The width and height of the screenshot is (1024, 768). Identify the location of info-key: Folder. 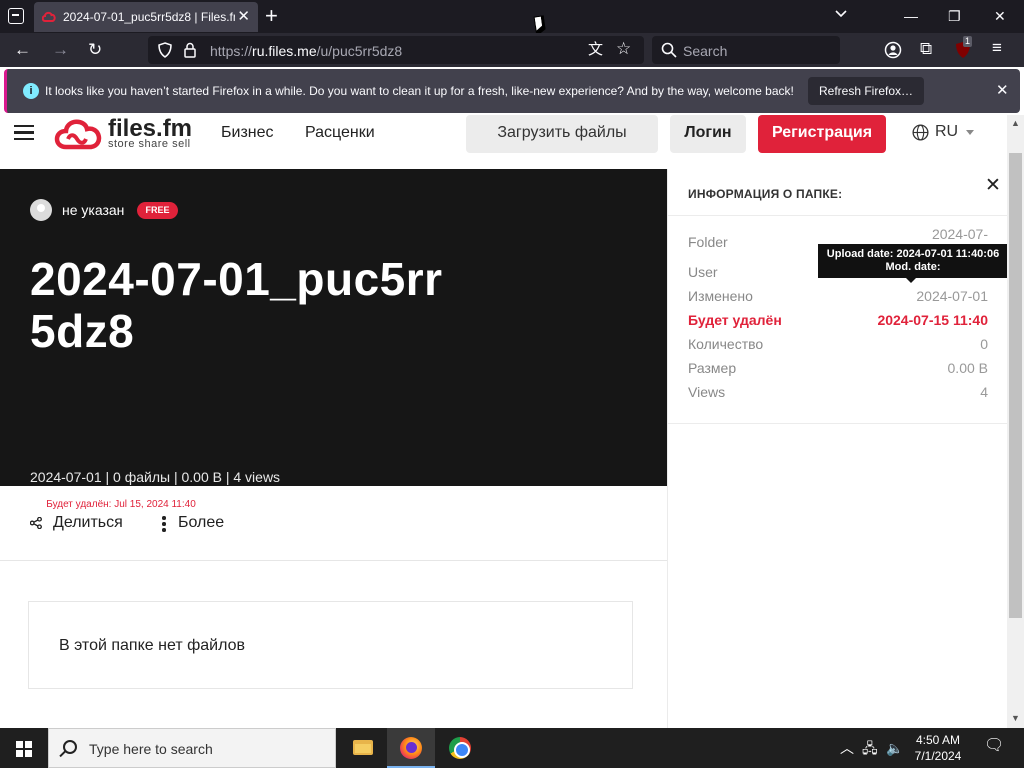
(708, 242).